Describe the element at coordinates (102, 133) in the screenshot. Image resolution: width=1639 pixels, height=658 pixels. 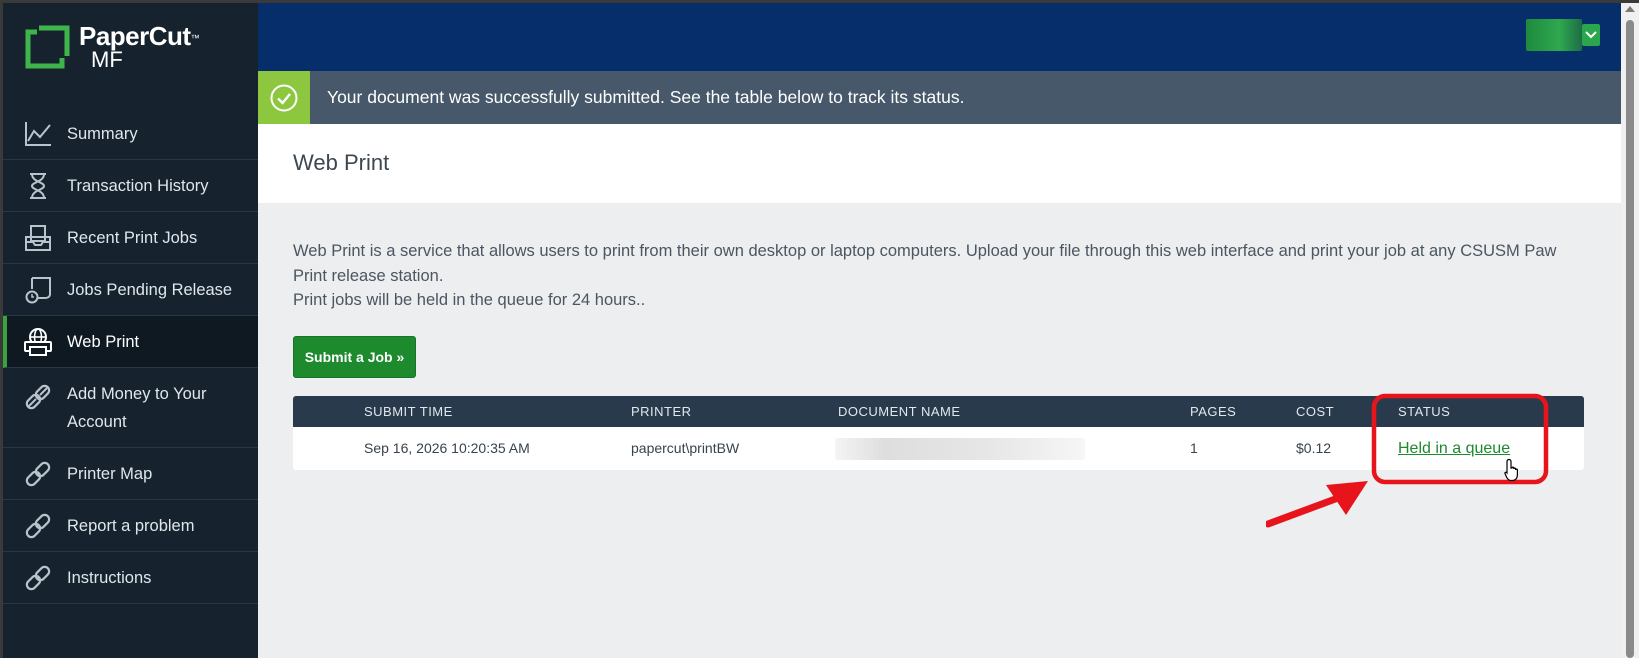
I see `sidebar-item-label: Summary` at that location.